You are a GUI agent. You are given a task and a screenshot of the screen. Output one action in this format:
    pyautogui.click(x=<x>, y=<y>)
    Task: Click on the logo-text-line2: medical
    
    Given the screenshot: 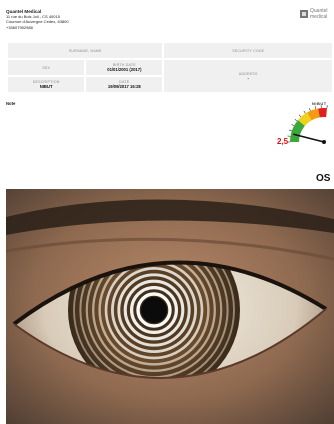 What is the action you would take?
    pyautogui.click(x=319, y=17)
    